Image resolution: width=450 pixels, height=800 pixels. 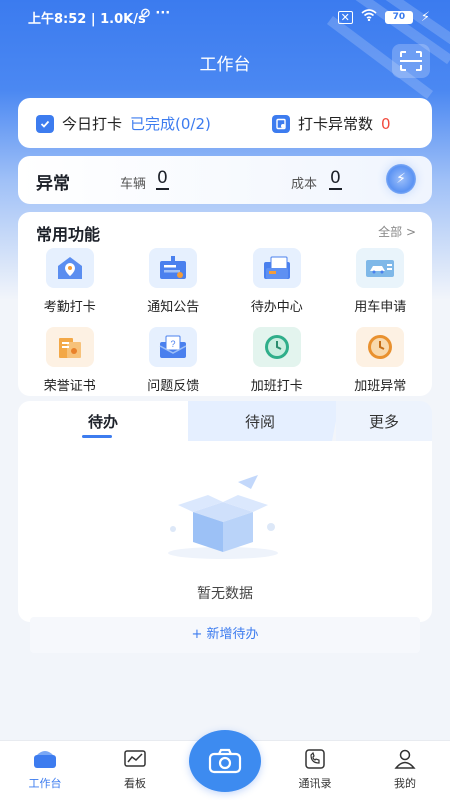 What do you see at coordinates (315, 770) in the screenshot?
I see `nav-contacts: 通讯录` at bounding box center [315, 770].